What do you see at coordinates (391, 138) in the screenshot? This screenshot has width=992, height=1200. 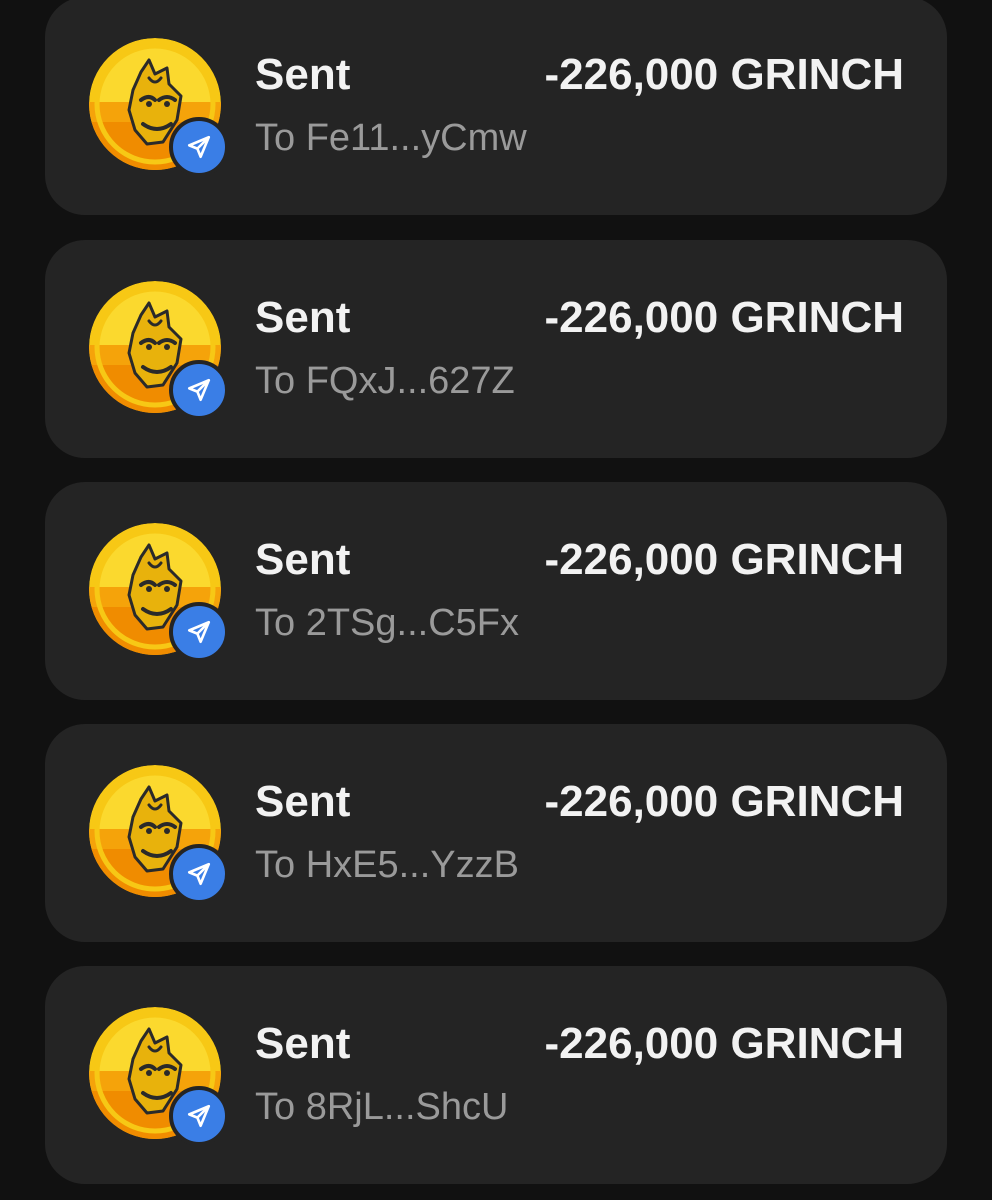 I see `transaction-recipient: To Fe11...yCmw` at bounding box center [391, 138].